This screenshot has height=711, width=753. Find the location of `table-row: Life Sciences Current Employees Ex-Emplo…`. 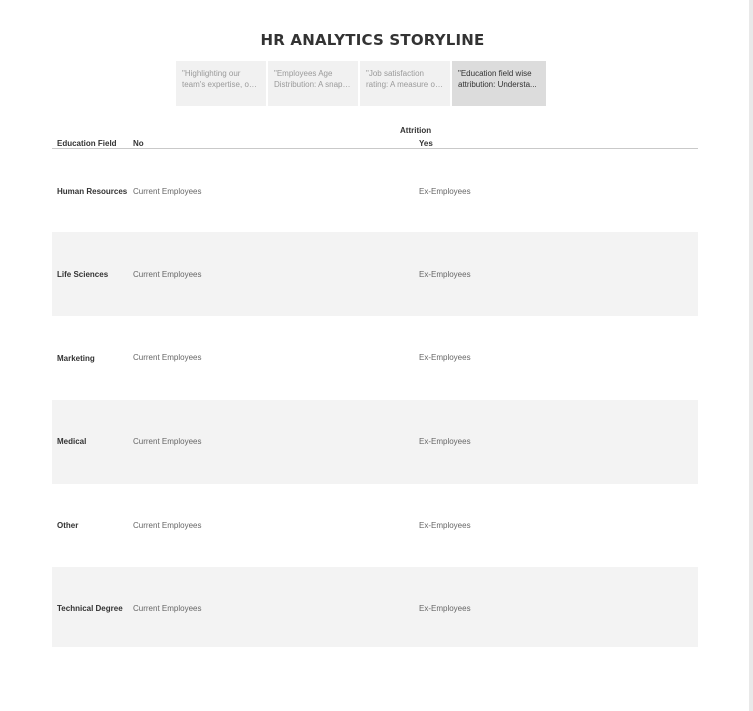

table-row: Life Sciences Current Employees Ex-Emplo… is located at coordinates (375, 274).